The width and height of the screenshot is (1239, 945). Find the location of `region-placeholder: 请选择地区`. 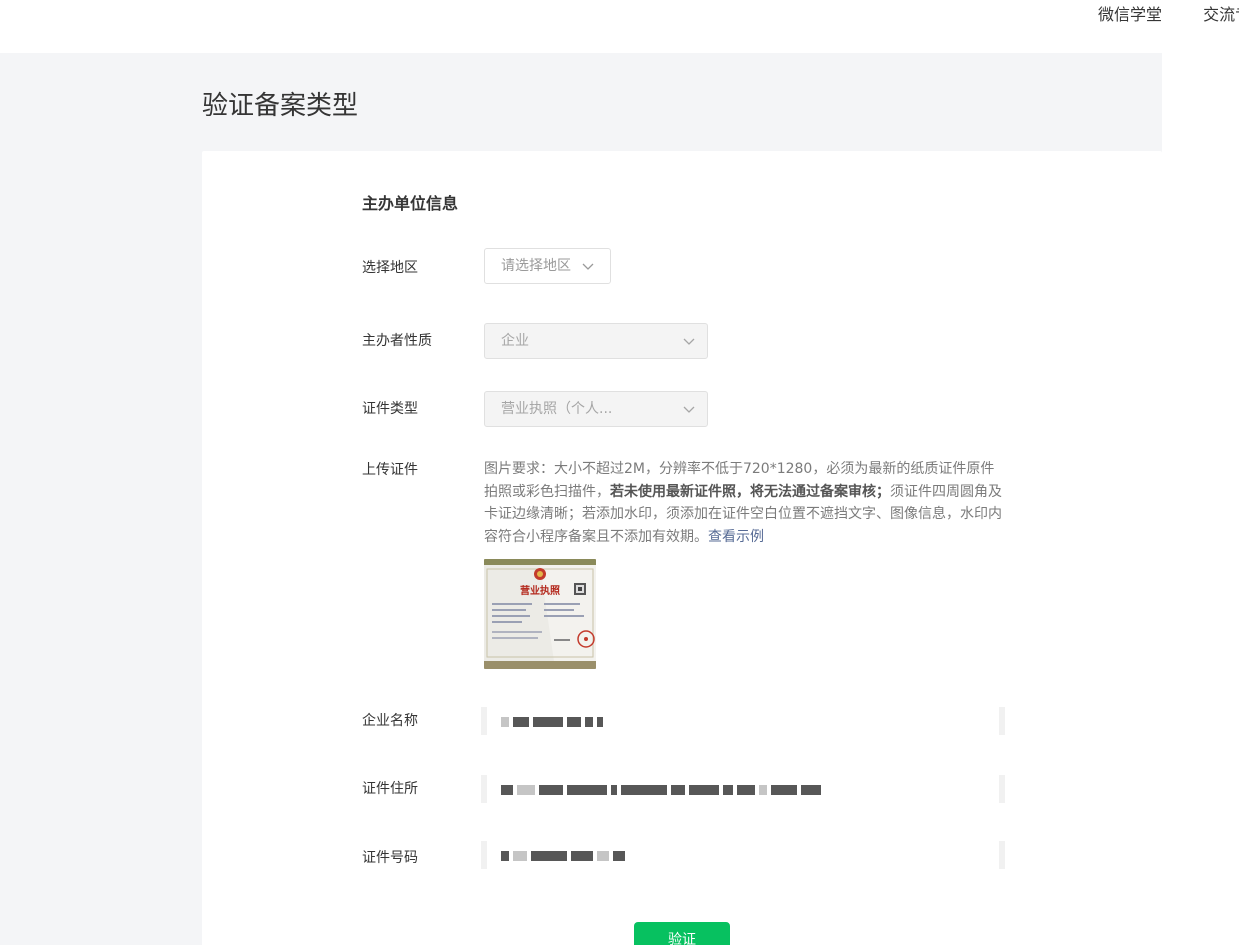

region-placeholder: 请选择地区 is located at coordinates (536, 266).